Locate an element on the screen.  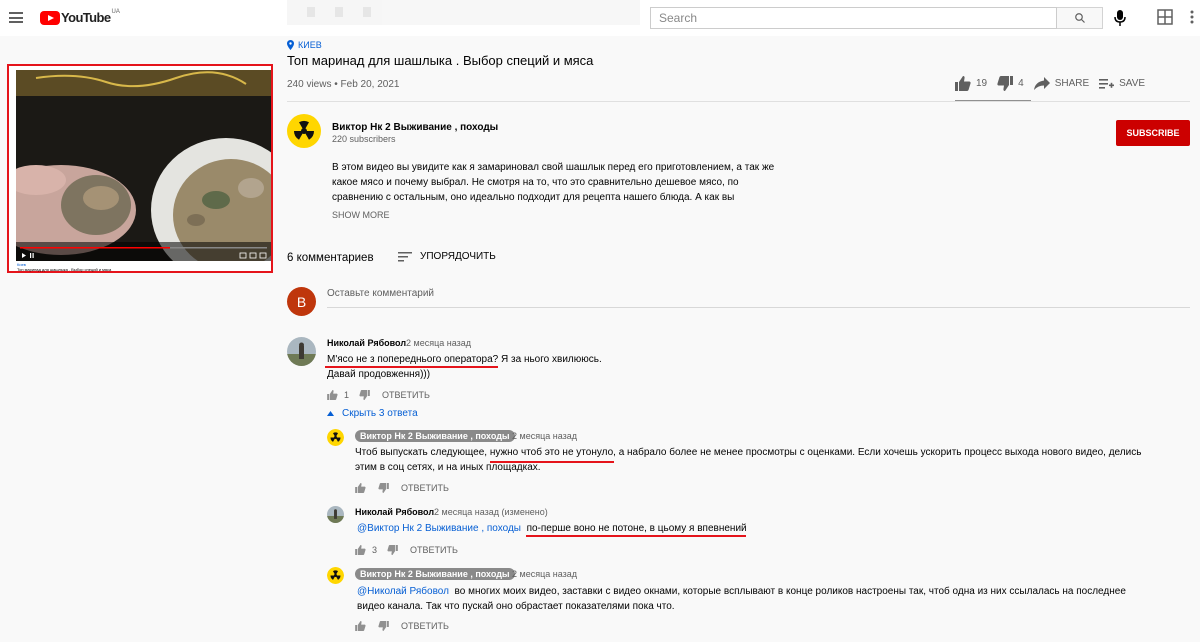
youtube-logo: YouTube UA is located at coordinates (80, 16).